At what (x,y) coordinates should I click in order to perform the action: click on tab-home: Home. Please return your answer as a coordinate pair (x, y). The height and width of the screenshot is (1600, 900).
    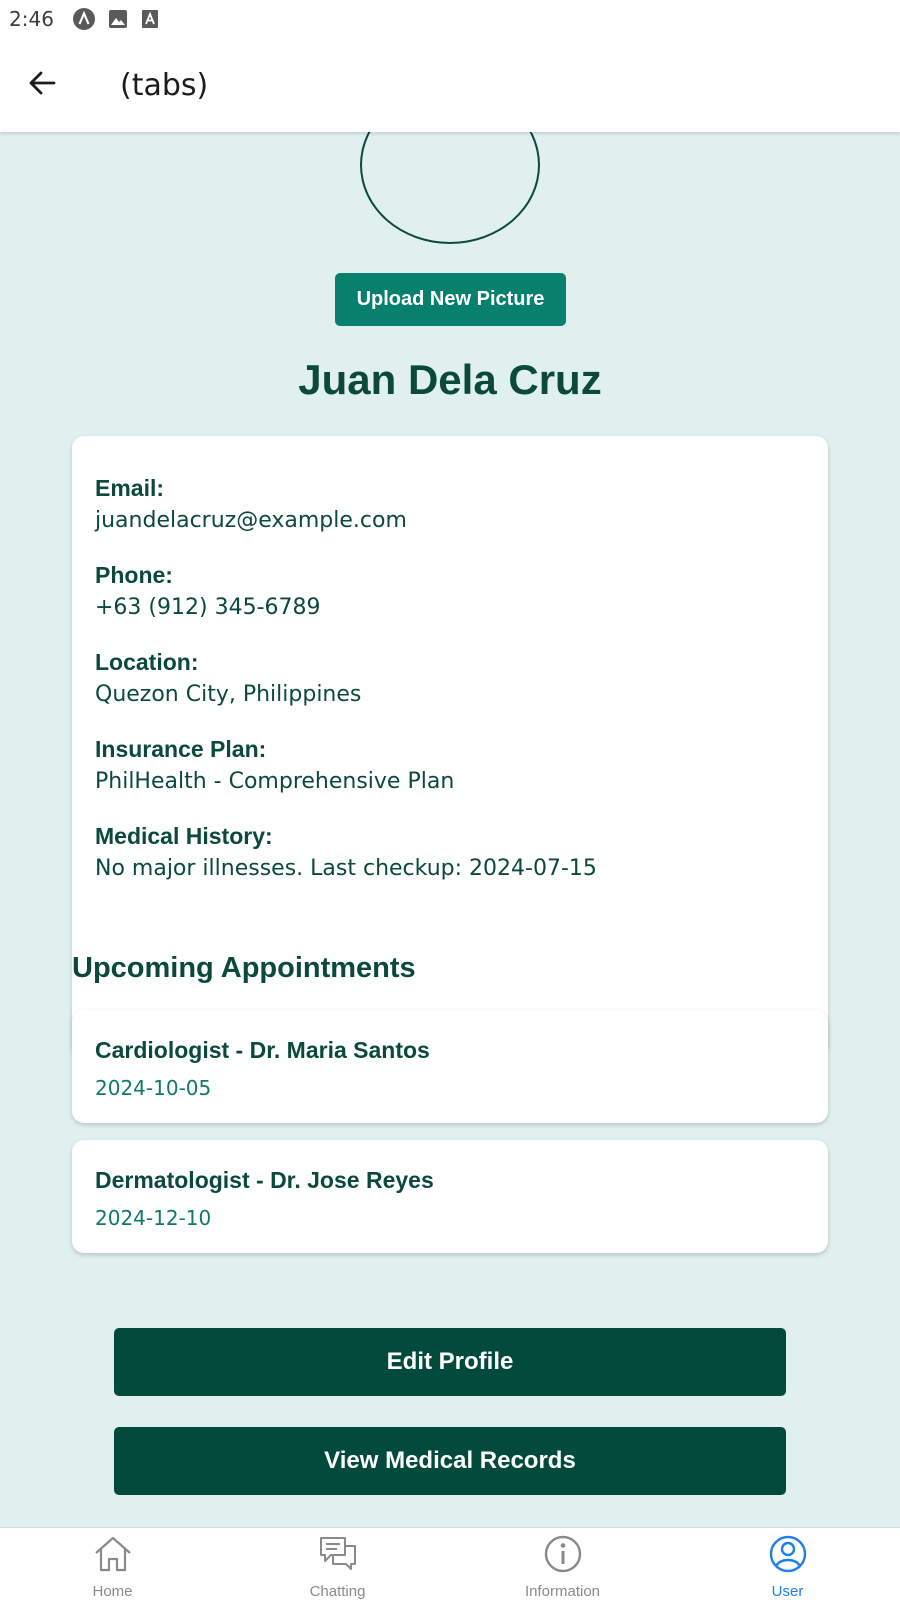
    Looking at the image, I should click on (112, 1564).